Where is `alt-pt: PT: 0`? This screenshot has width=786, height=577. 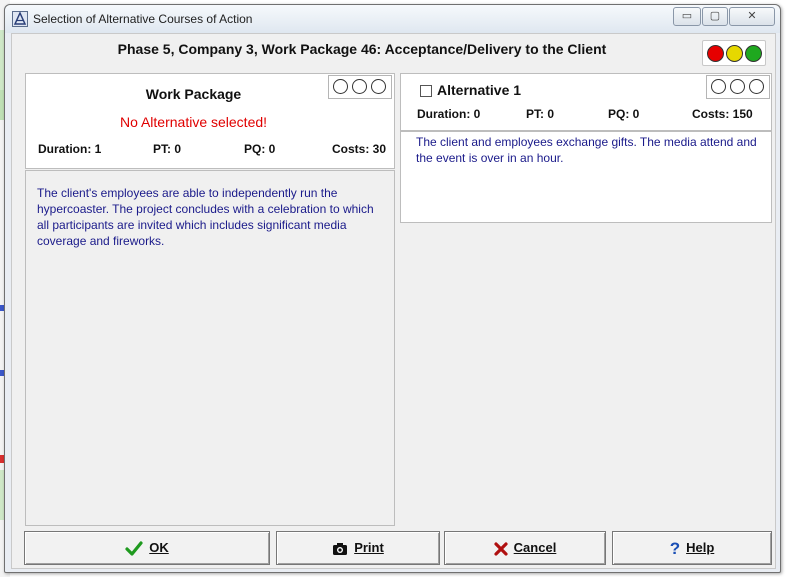
alt-pt: PT: 0 is located at coordinates (540, 114).